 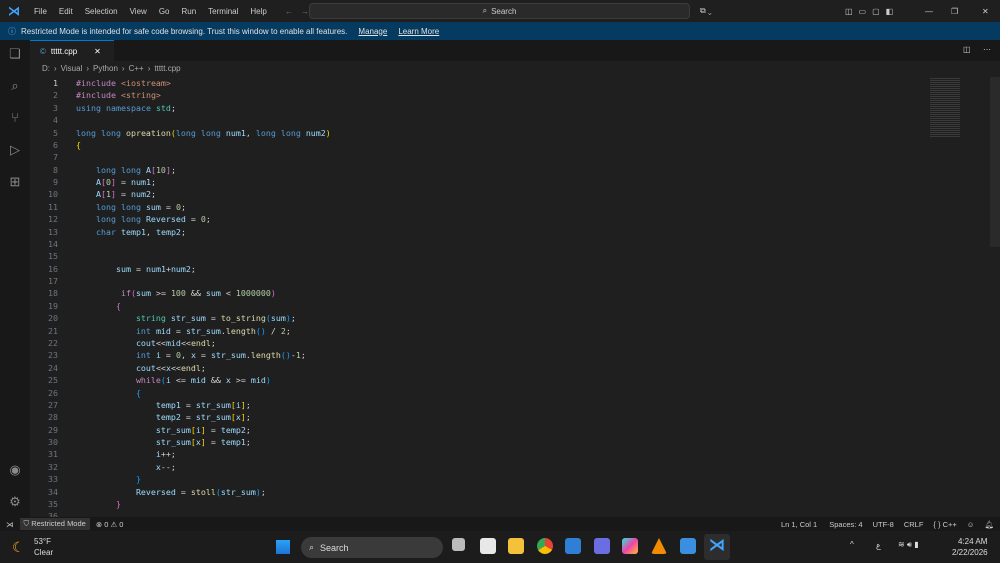 What do you see at coordinates (126, 170) in the screenshot?
I see `code-line: long long A[10];` at bounding box center [126, 170].